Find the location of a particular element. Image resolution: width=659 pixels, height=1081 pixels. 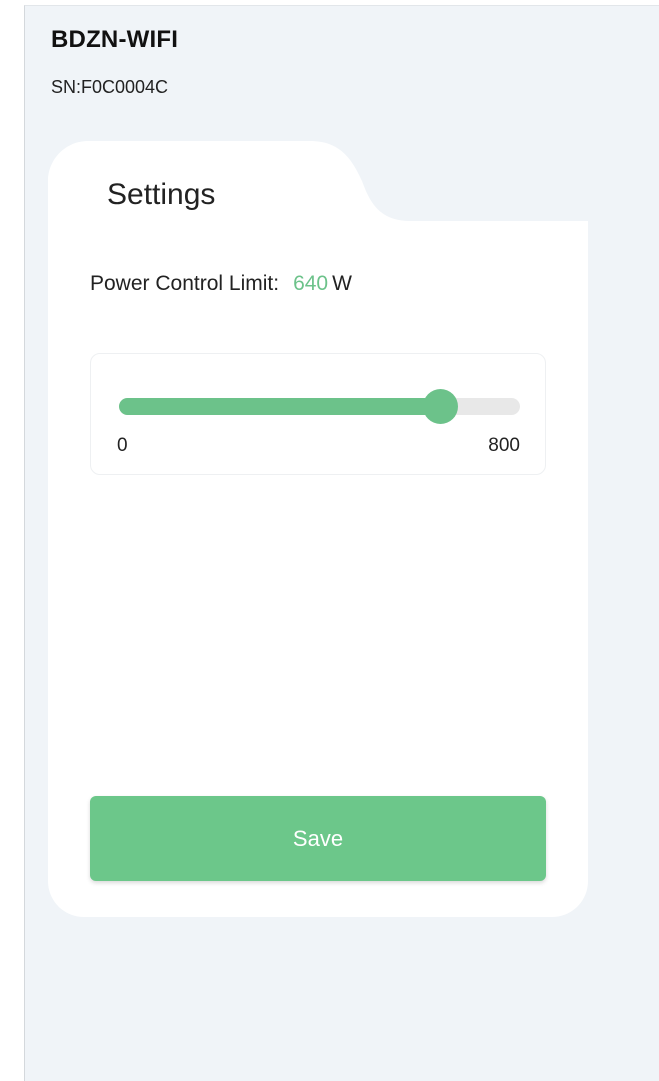

slider-max-label: 800 is located at coordinates (504, 445).